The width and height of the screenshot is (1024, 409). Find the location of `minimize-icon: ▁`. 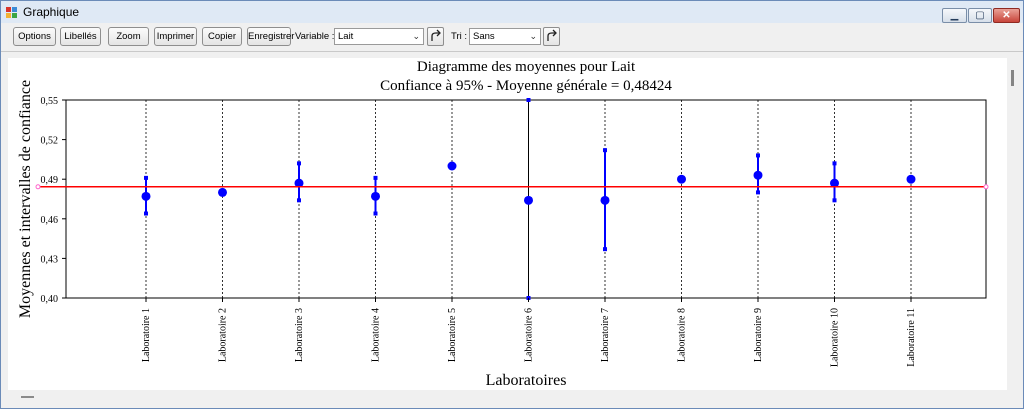

minimize-icon: ▁ is located at coordinates (954, 15).